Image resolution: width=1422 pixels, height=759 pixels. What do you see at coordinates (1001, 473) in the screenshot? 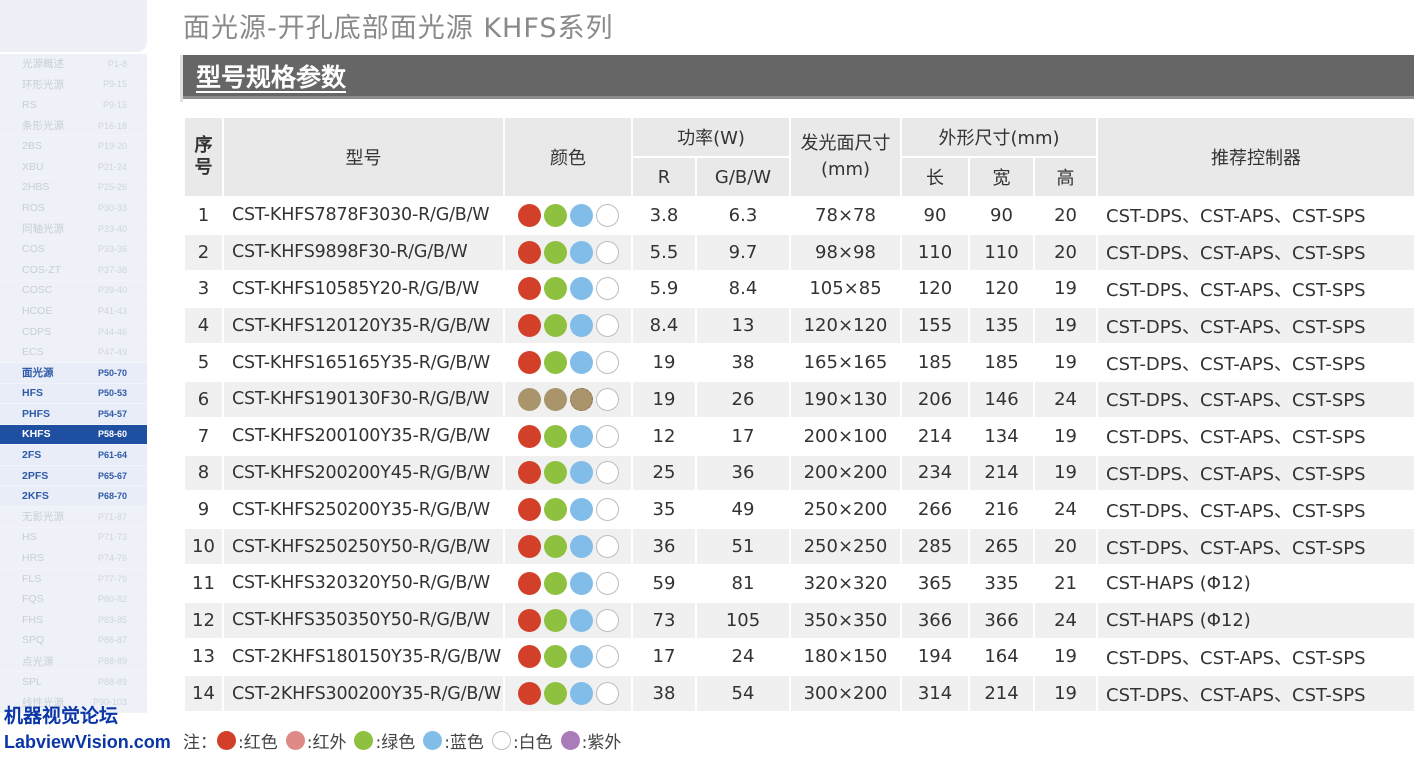
I see `cell-width: 214` at bounding box center [1001, 473].